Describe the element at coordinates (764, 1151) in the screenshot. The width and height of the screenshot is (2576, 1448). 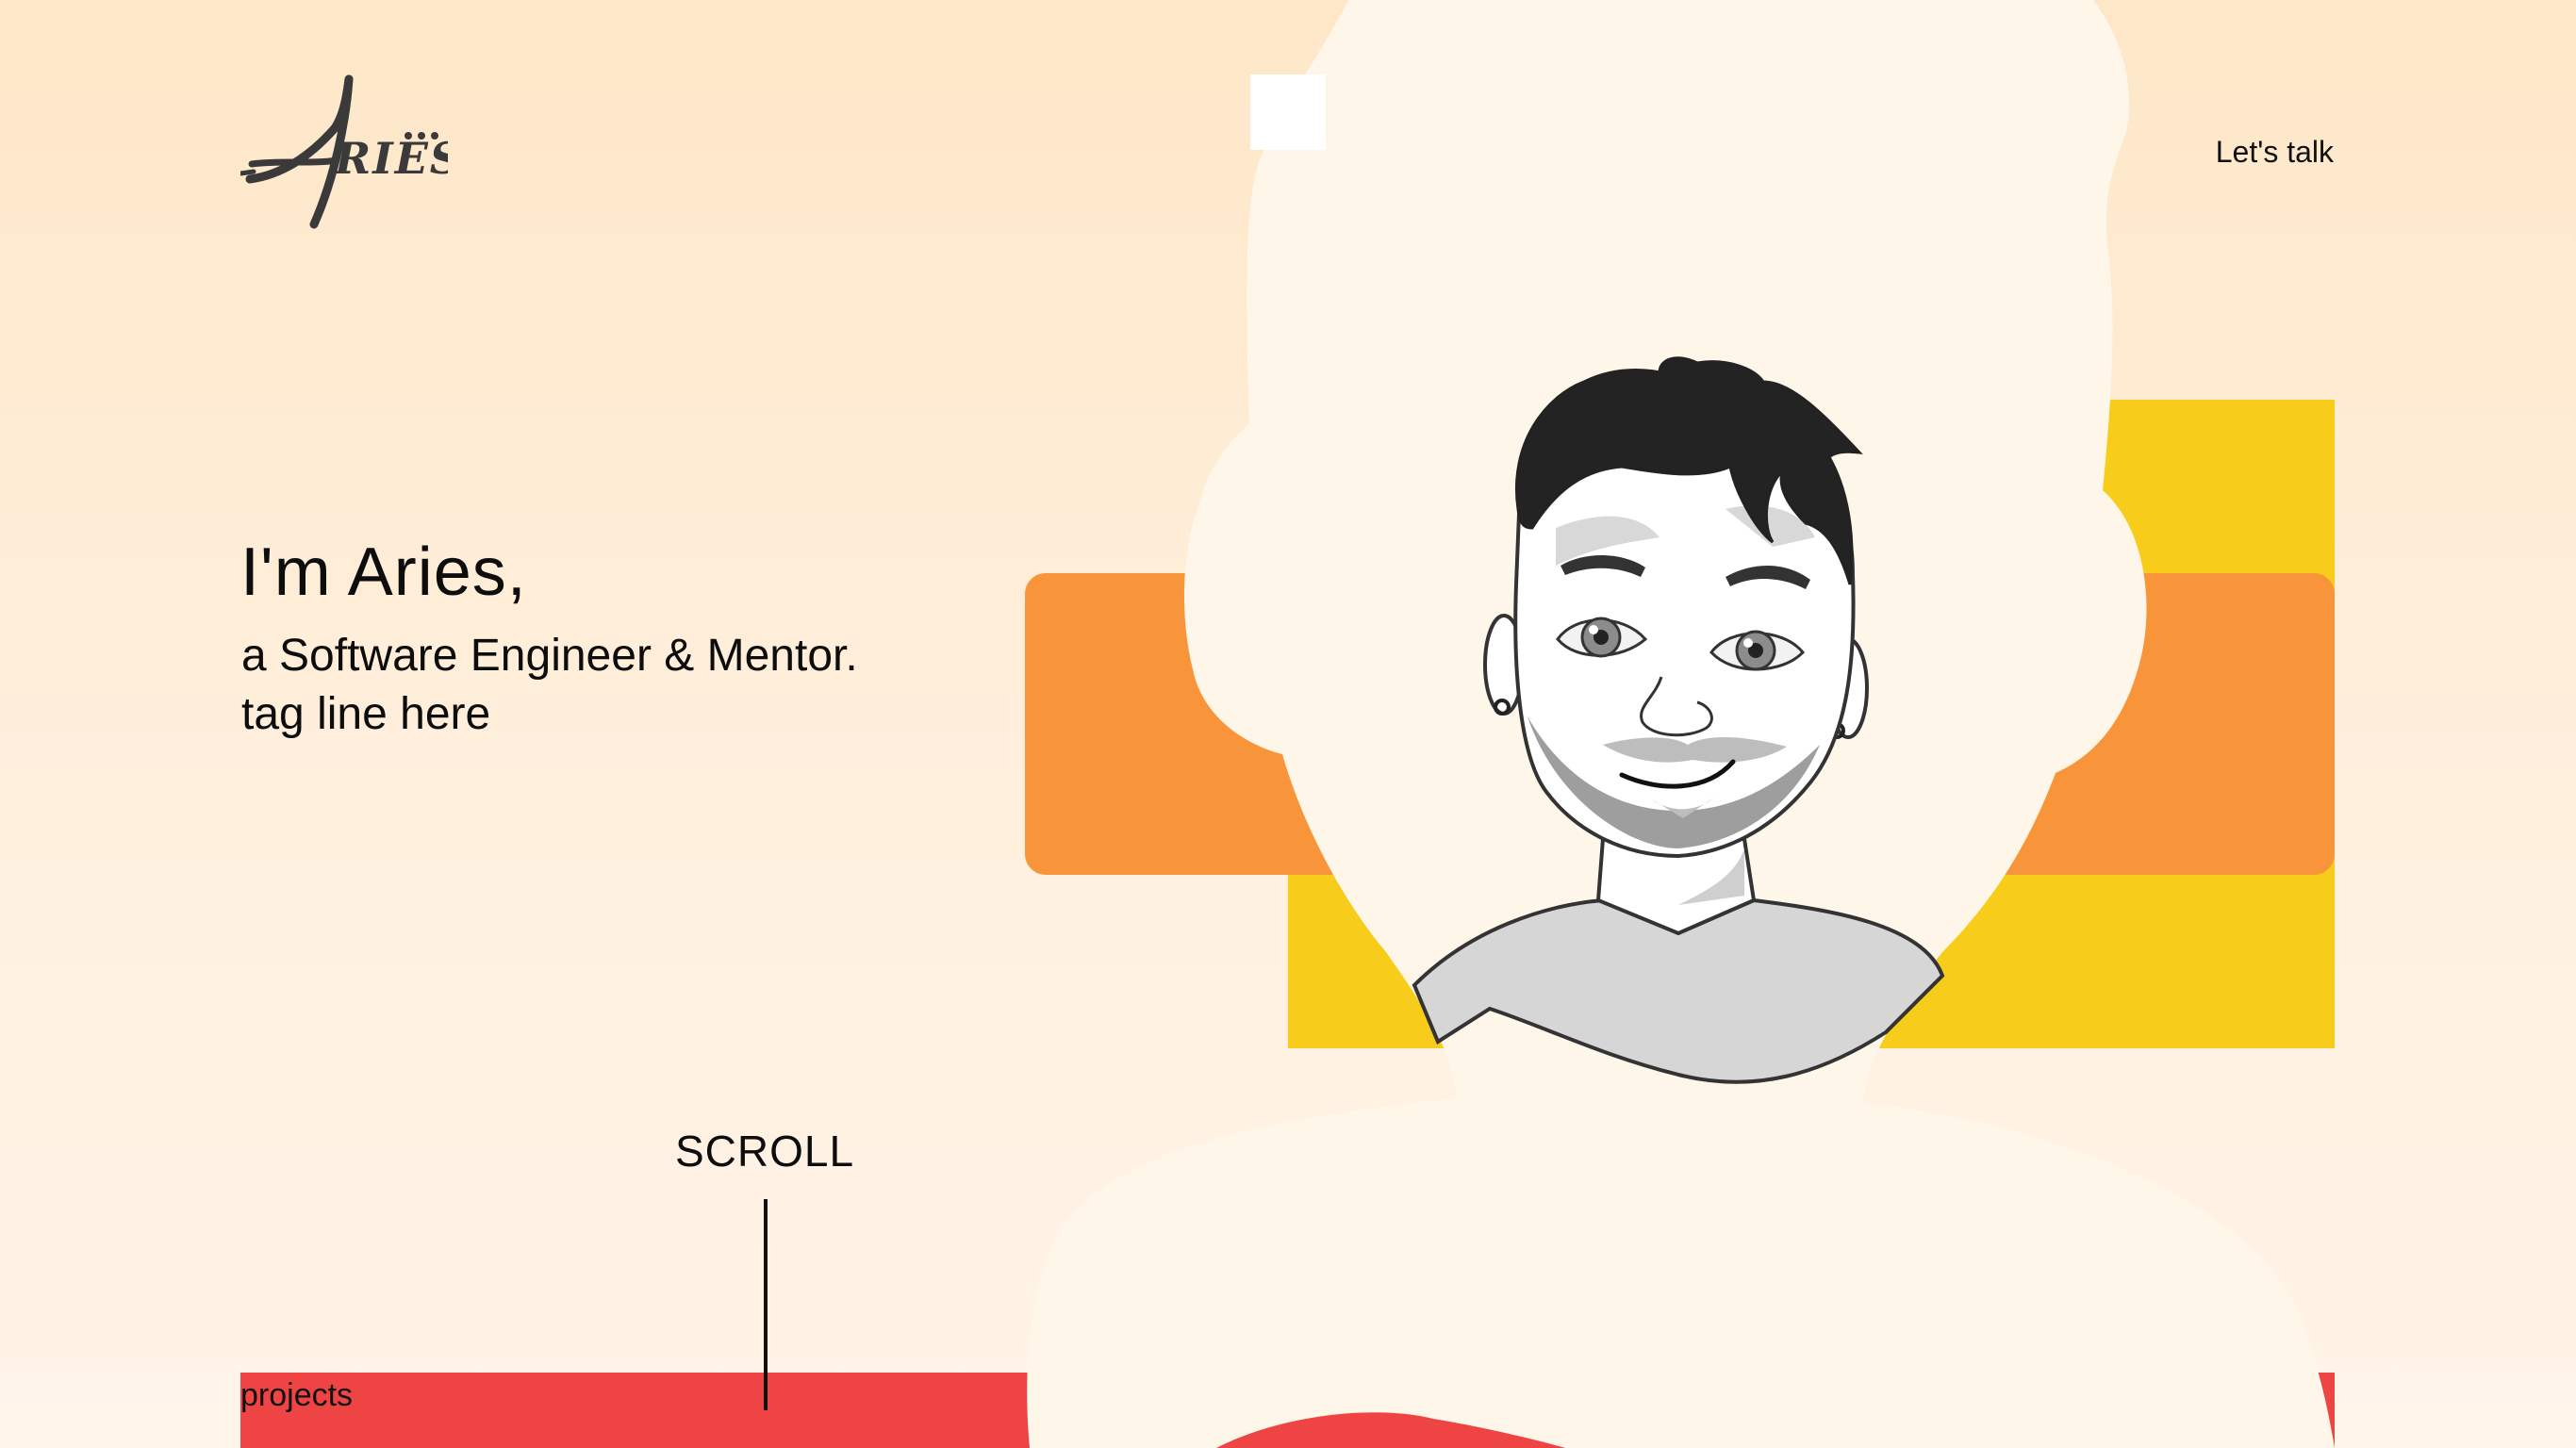
I see `scroll-indicator-label: SCROLL` at that location.